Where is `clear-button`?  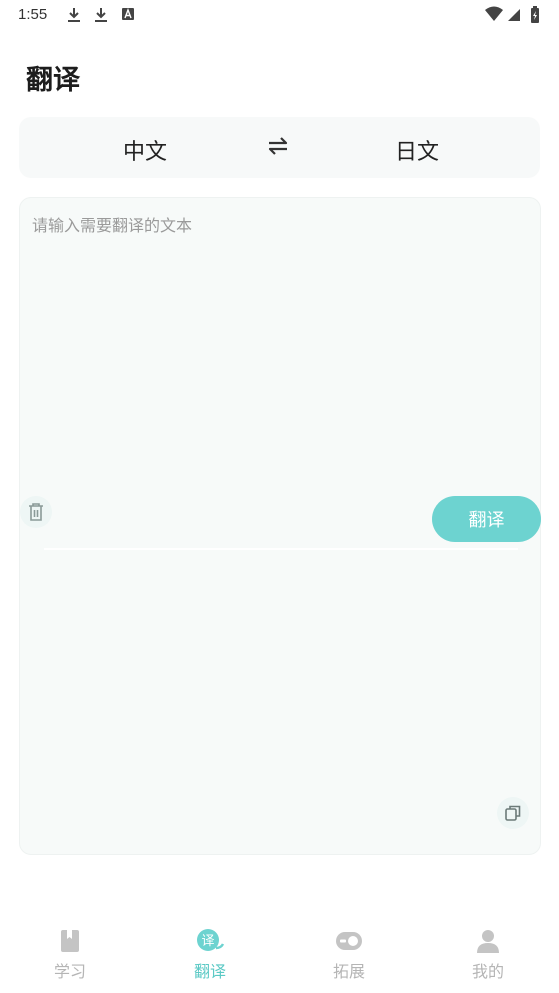 clear-button is located at coordinates (36, 512).